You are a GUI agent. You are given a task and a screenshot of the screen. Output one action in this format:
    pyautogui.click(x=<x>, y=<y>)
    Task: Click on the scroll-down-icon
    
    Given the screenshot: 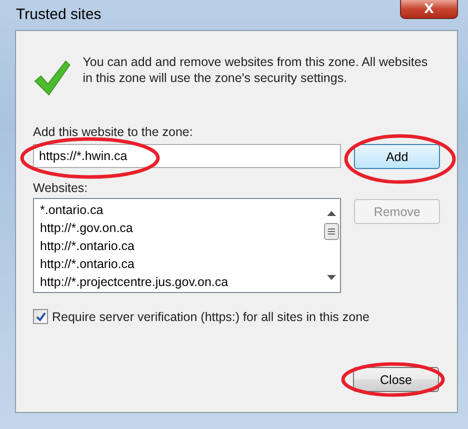 What is the action you would take?
    pyautogui.click(x=331, y=277)
    